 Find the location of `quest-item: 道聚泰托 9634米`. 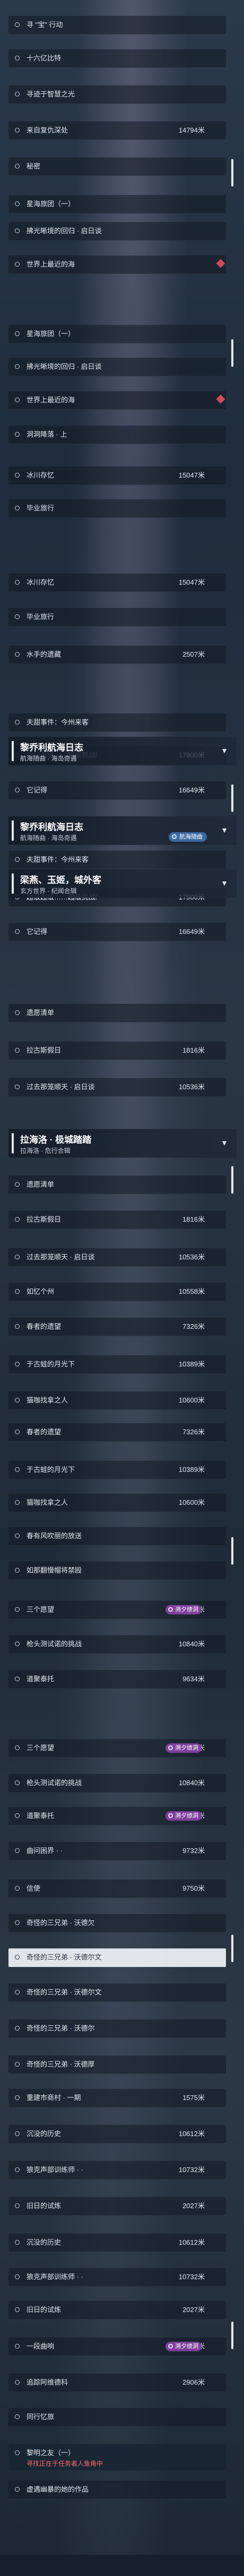

quest-item: 道聚泰托 9634米 is located at coordinates (117, 1679).